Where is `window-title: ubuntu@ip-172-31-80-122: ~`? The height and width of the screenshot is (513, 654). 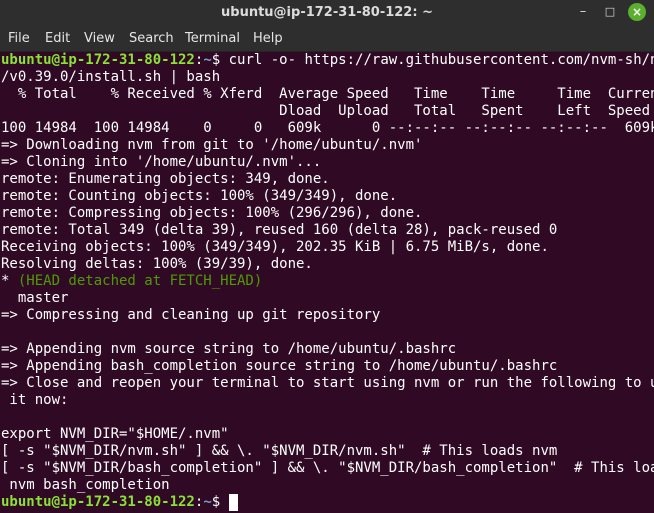
window-title: ubuntu@ip-172-31-80-122: ~ is located at coordinates (327, 12).